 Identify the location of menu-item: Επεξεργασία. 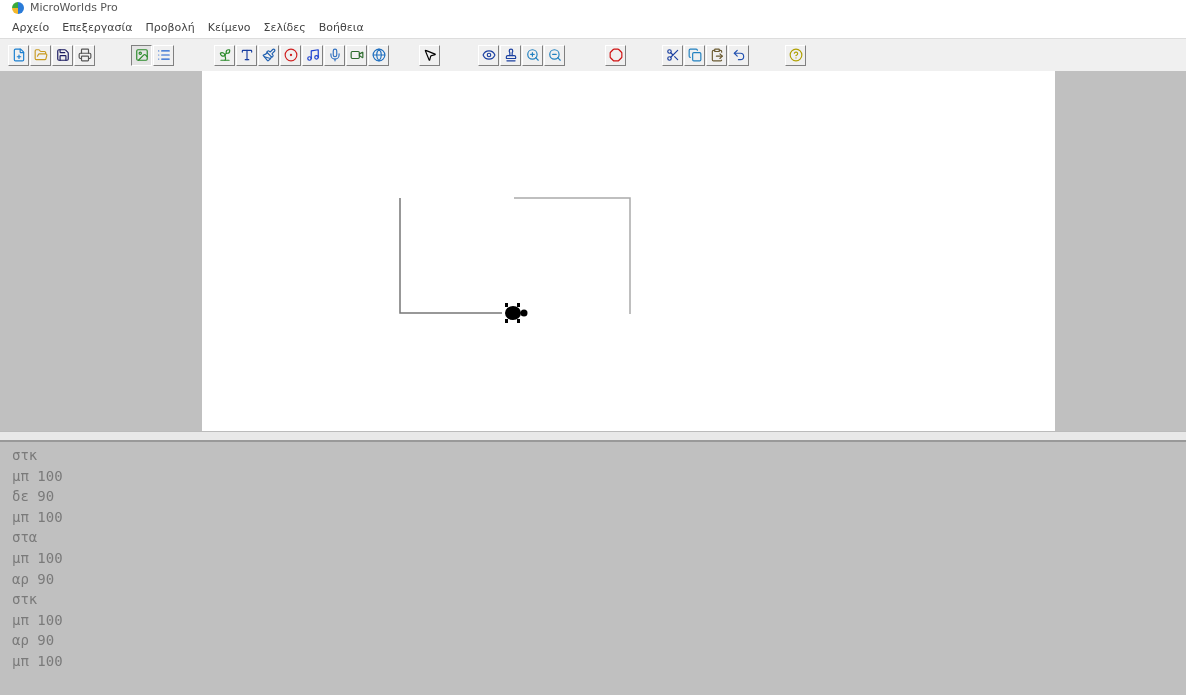
(97, 27).